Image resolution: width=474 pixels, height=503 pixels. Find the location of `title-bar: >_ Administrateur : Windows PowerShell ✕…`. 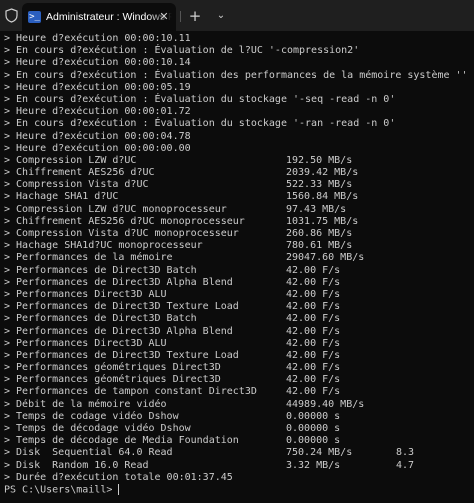

title-bar: >_ Administrateur : Windows PowerShell ✕… is located at coordinates (237, 15).